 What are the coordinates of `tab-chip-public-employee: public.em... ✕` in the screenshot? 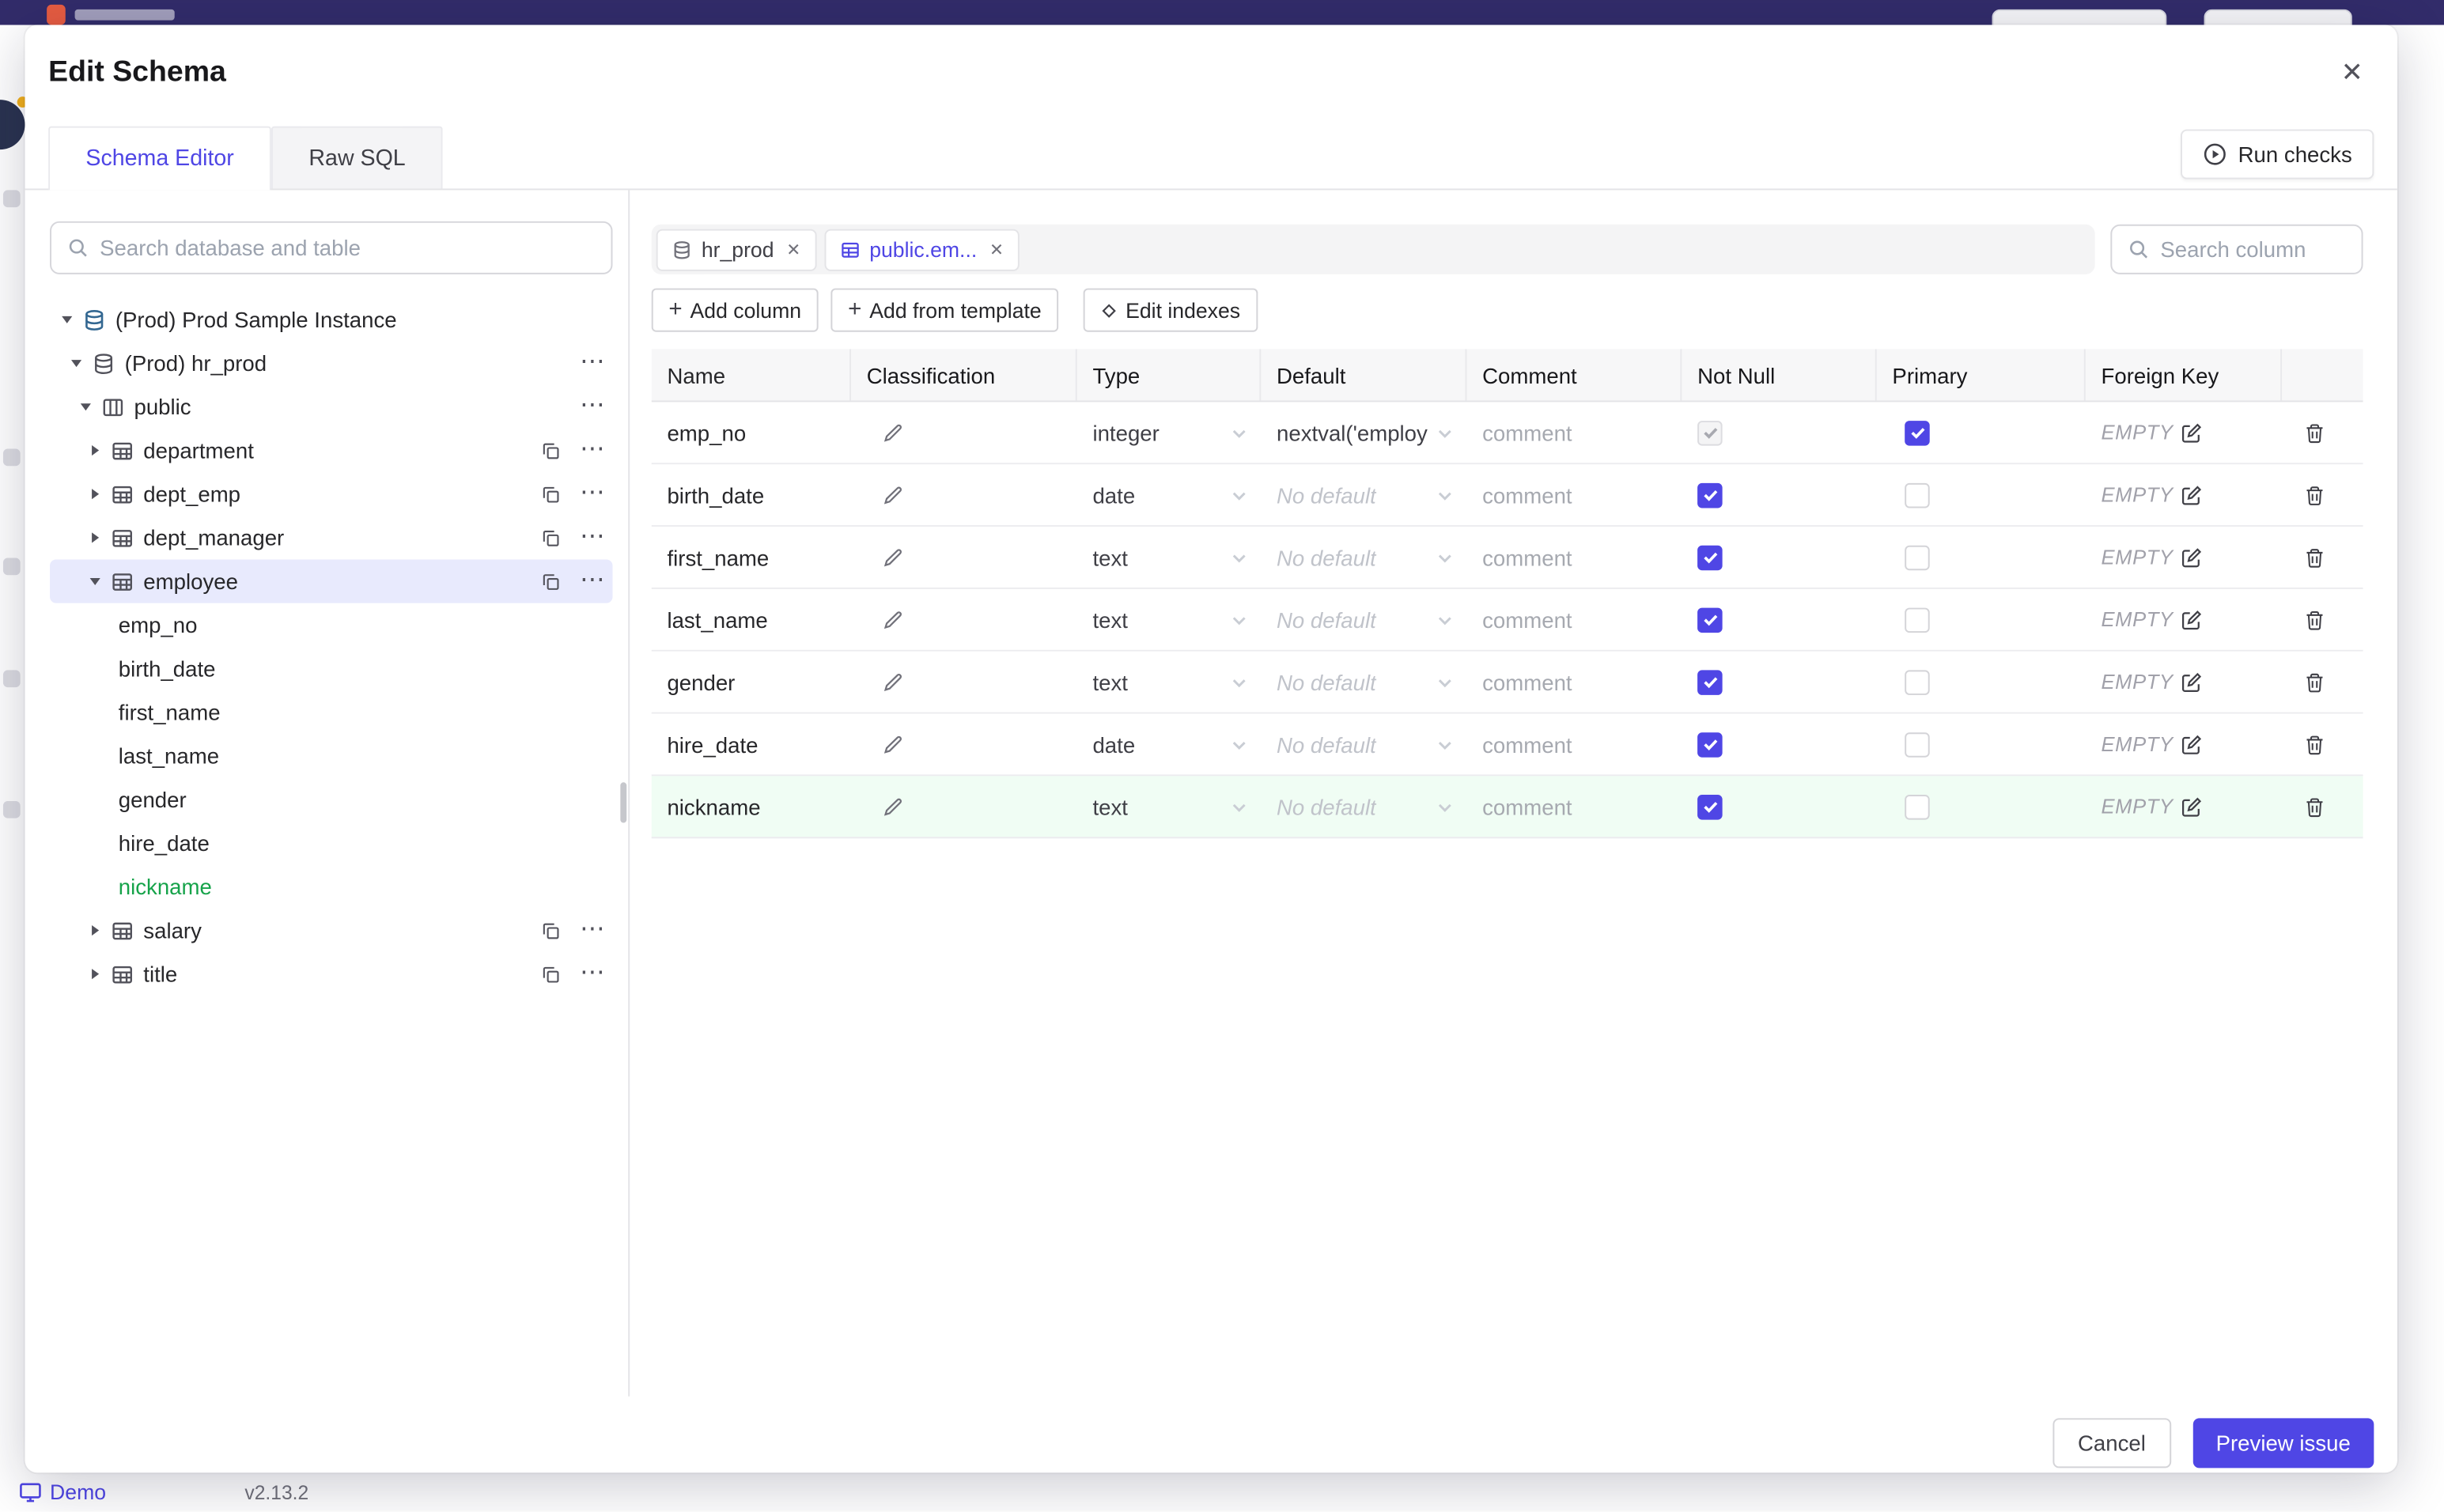 It's located at (922, 249).